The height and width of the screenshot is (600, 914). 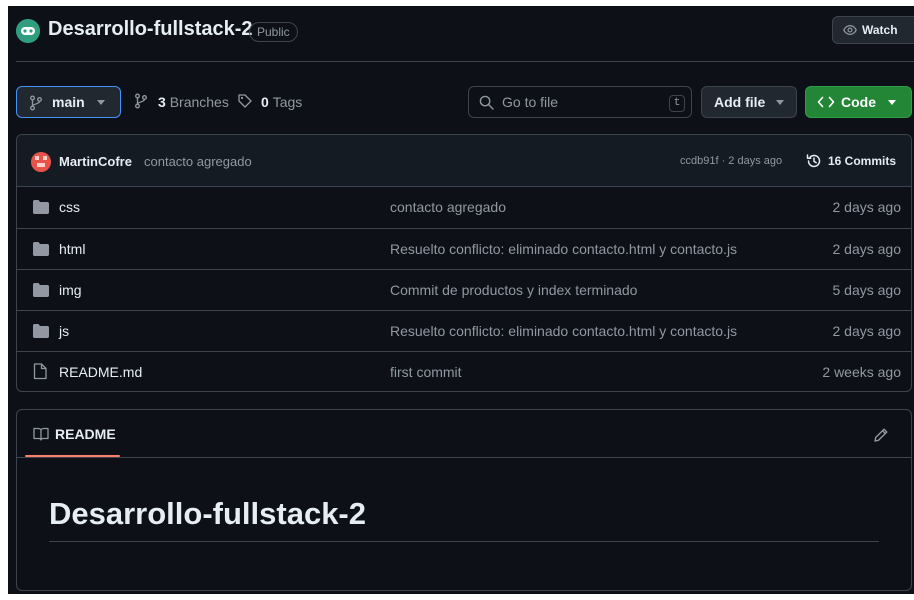 What do you see at coordinates (162, 102) in the screenshot?
I see `branches-count: 3` at bounding box center [162, 102].